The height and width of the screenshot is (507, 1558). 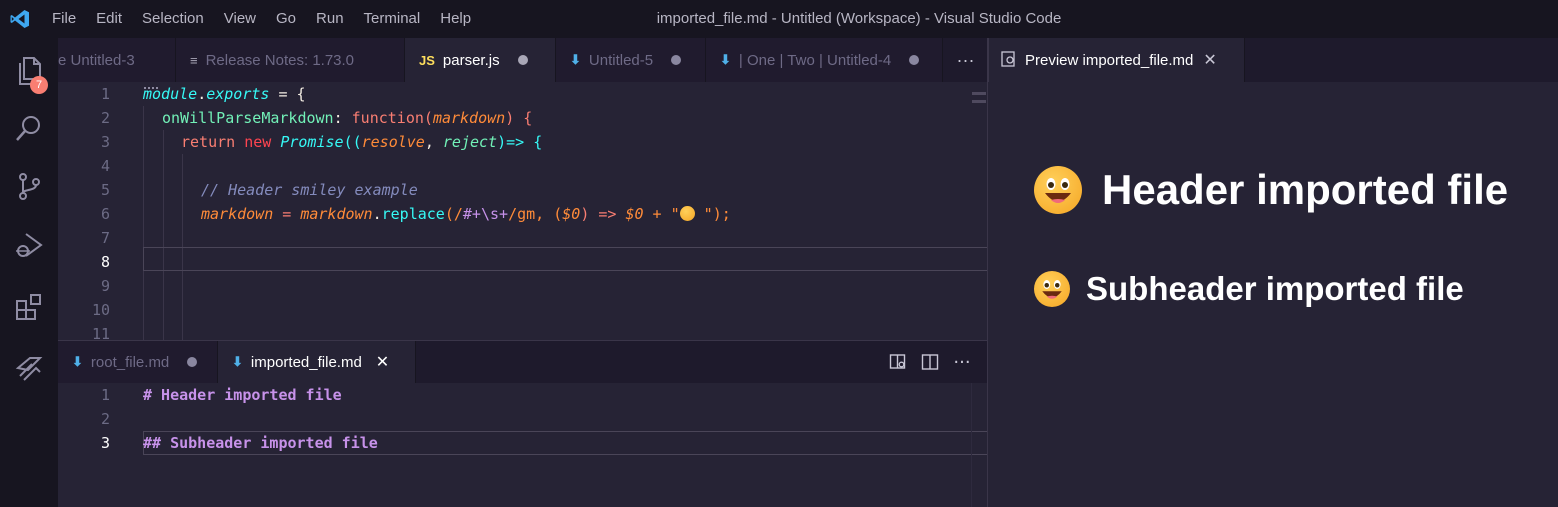 What do you see at coordinates (105, 166) in the screenshot?
I see `line-number: 4` at bounding box center [105, 166].